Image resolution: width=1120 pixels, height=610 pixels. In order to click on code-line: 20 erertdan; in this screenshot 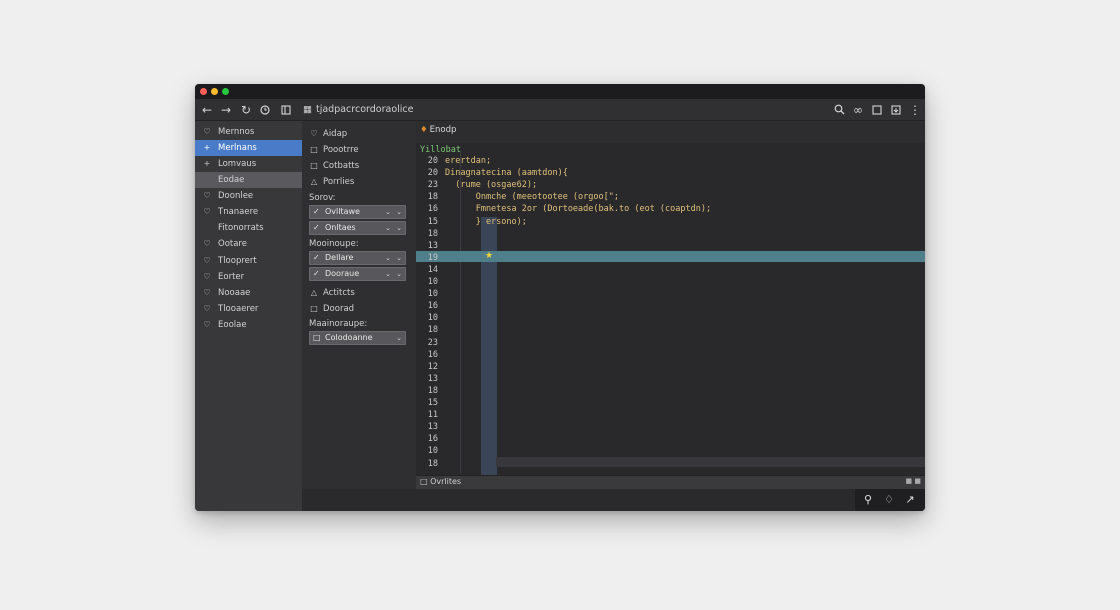, I will do `click(670, 161)`.